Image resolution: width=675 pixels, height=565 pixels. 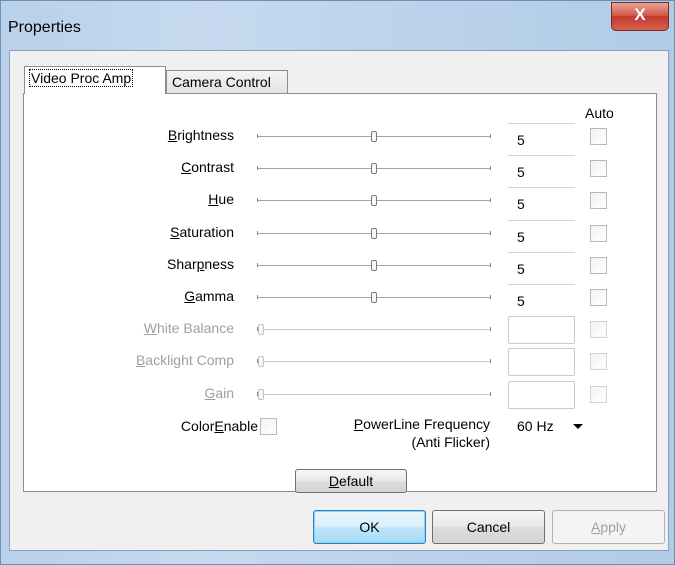 I want to click on default-button: Default, so click(x=351, y=481).